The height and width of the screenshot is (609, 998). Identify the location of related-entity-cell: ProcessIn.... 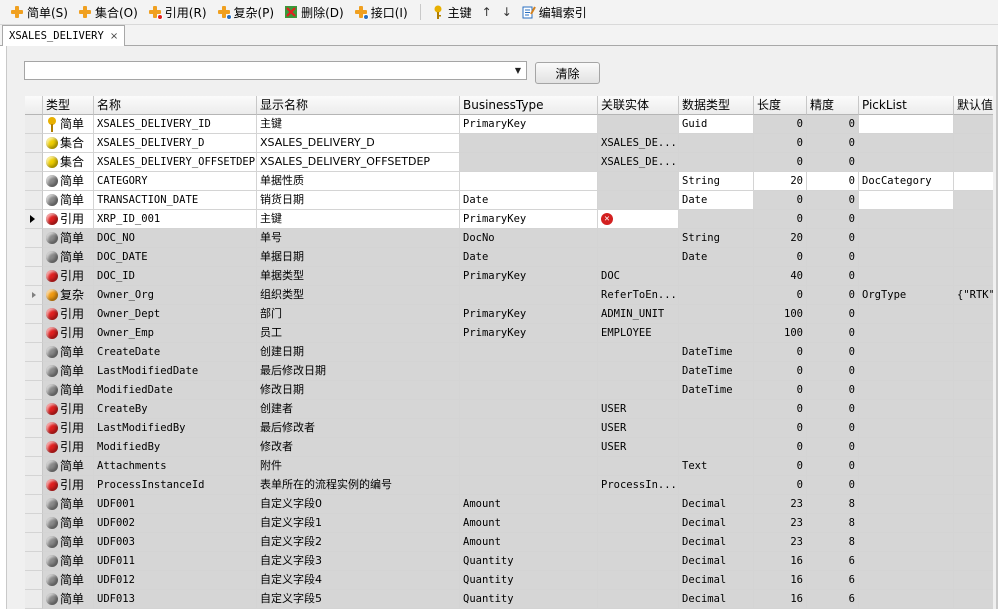
(638, 485).